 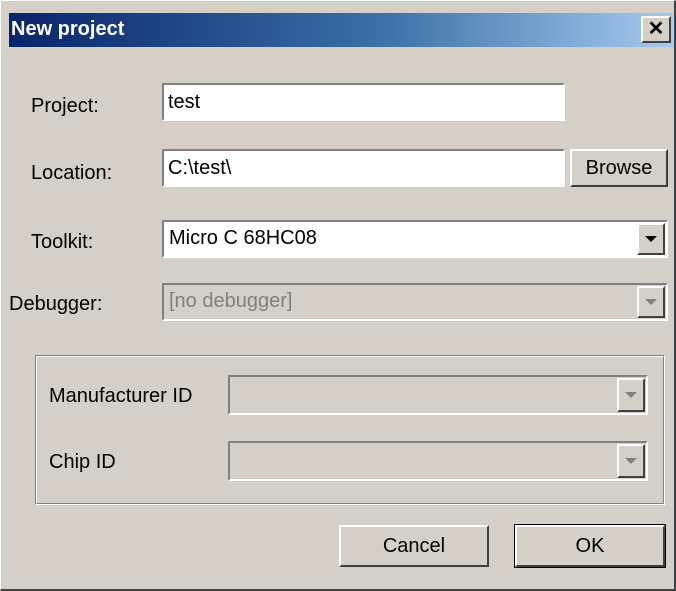 What do you see at coordinates (438, 461) in the screenshot?
I see `chip-id-select` at bounding box center [438, 461].